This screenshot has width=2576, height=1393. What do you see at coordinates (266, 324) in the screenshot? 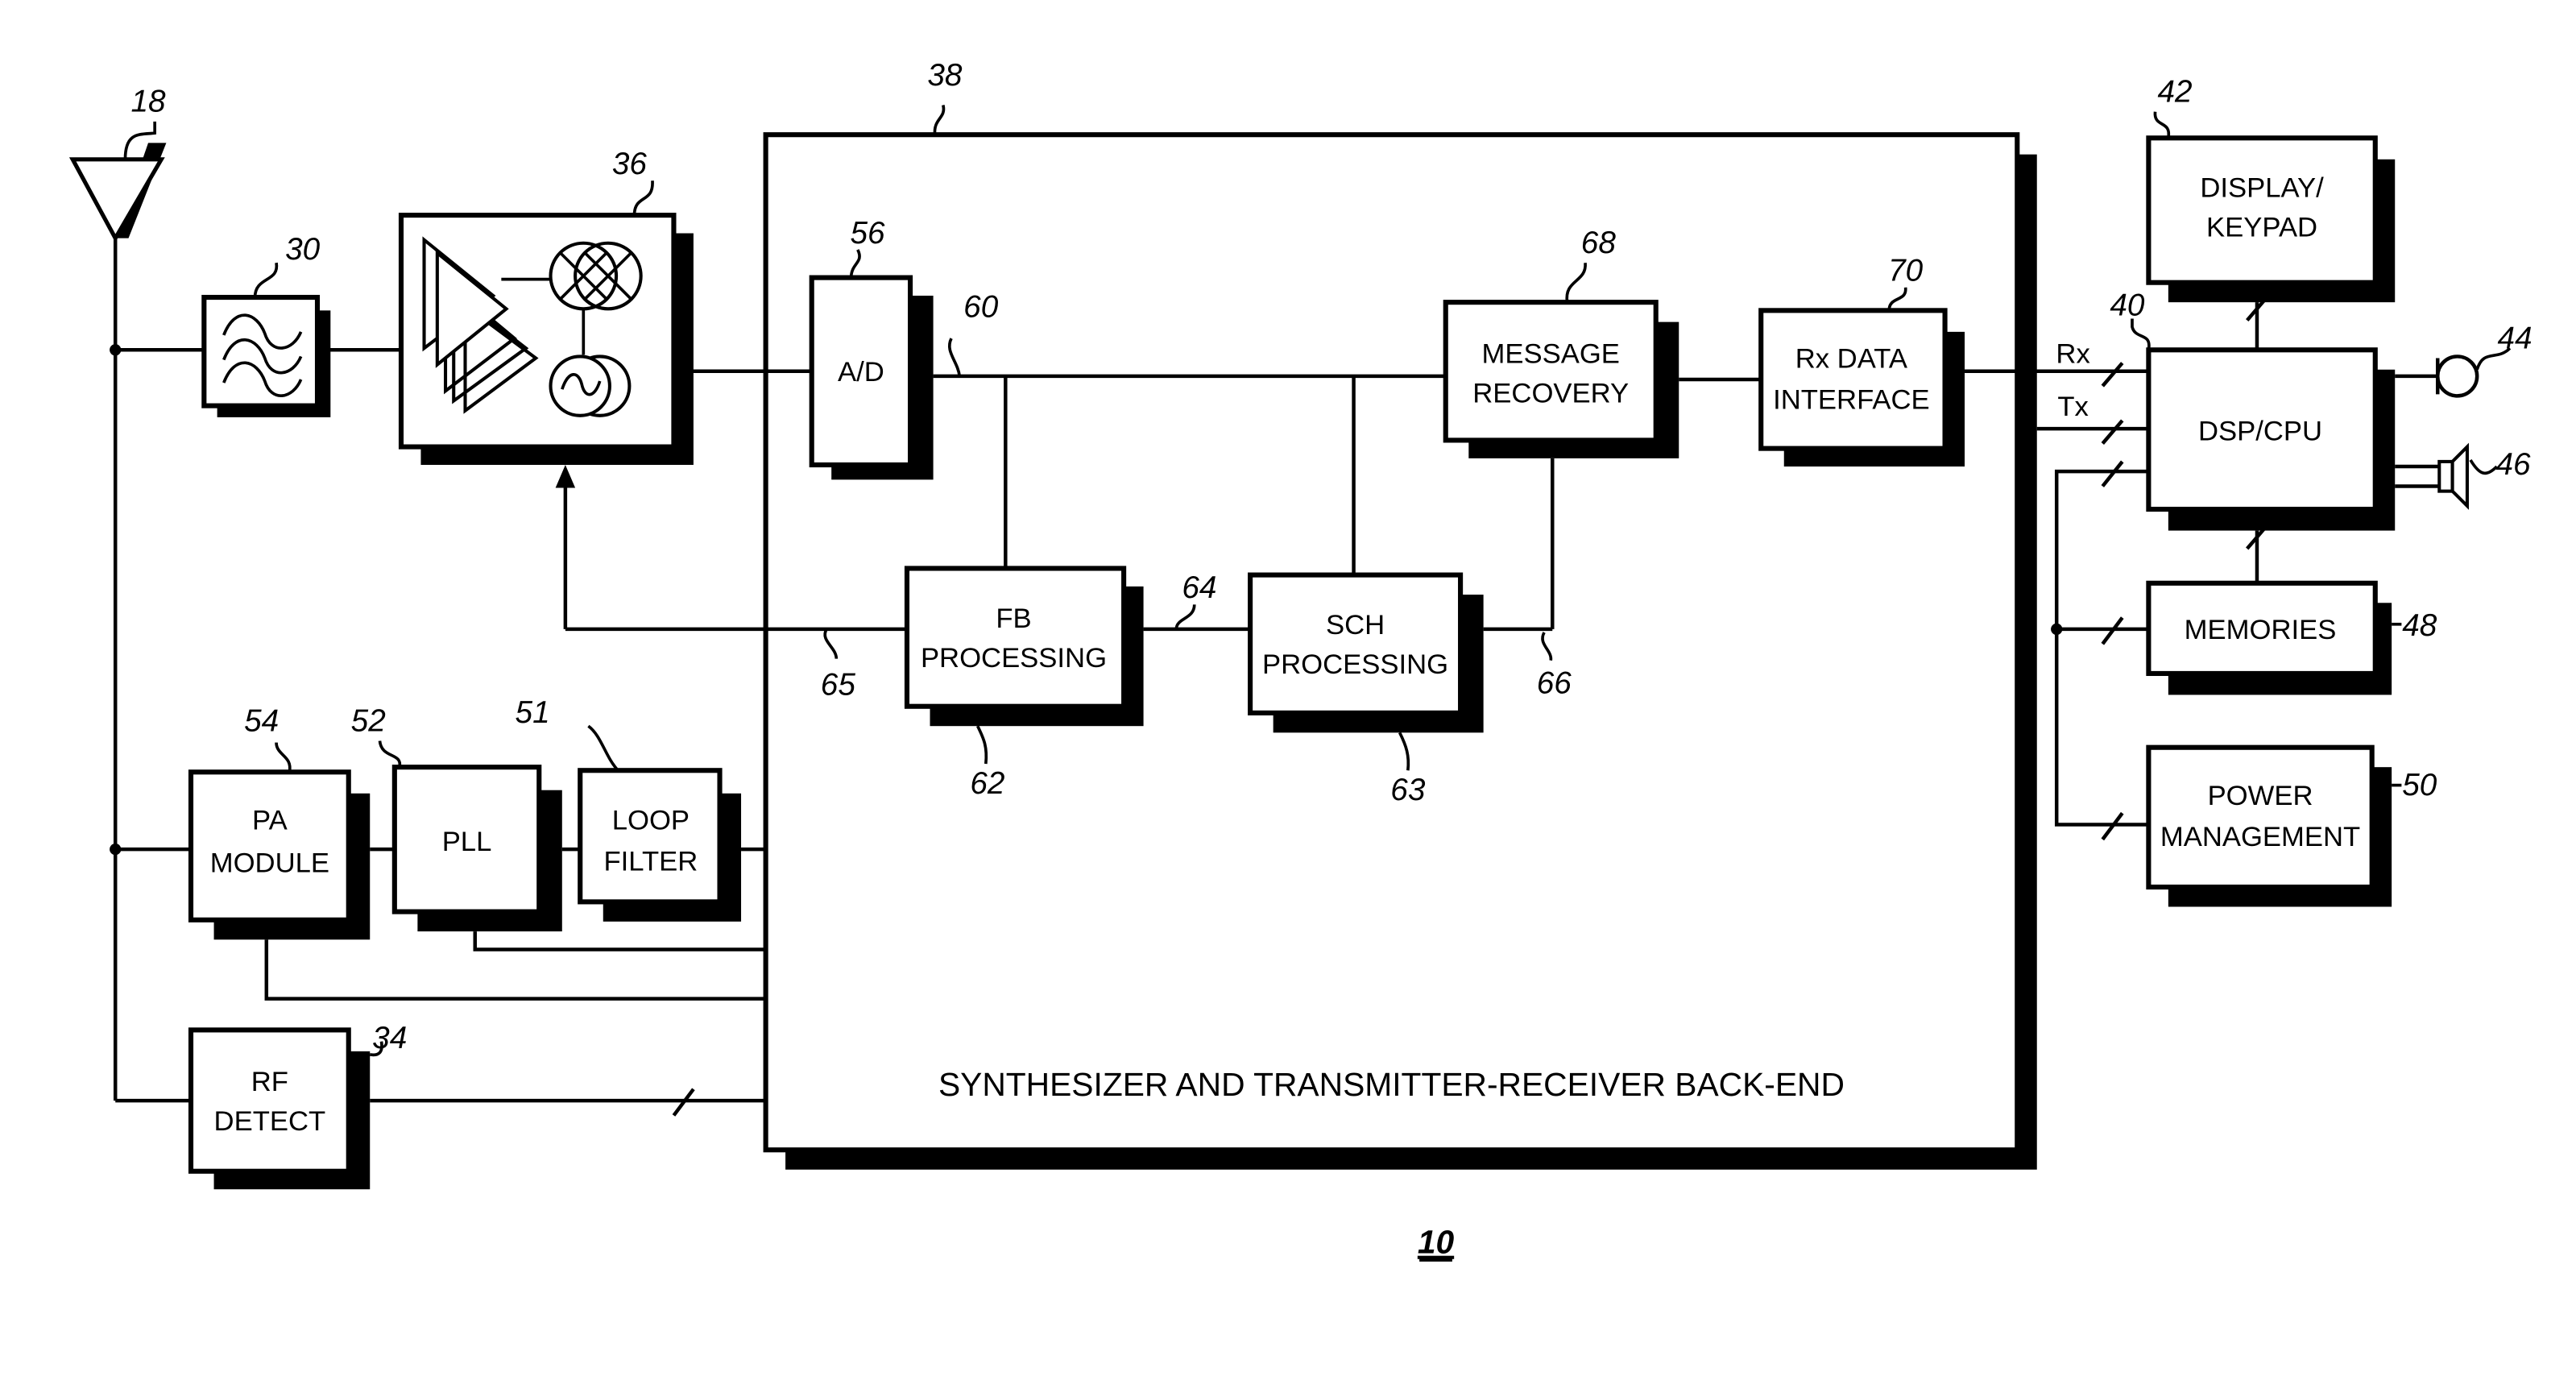
I see `filter-block: 30` at bounding box center [266, 324].